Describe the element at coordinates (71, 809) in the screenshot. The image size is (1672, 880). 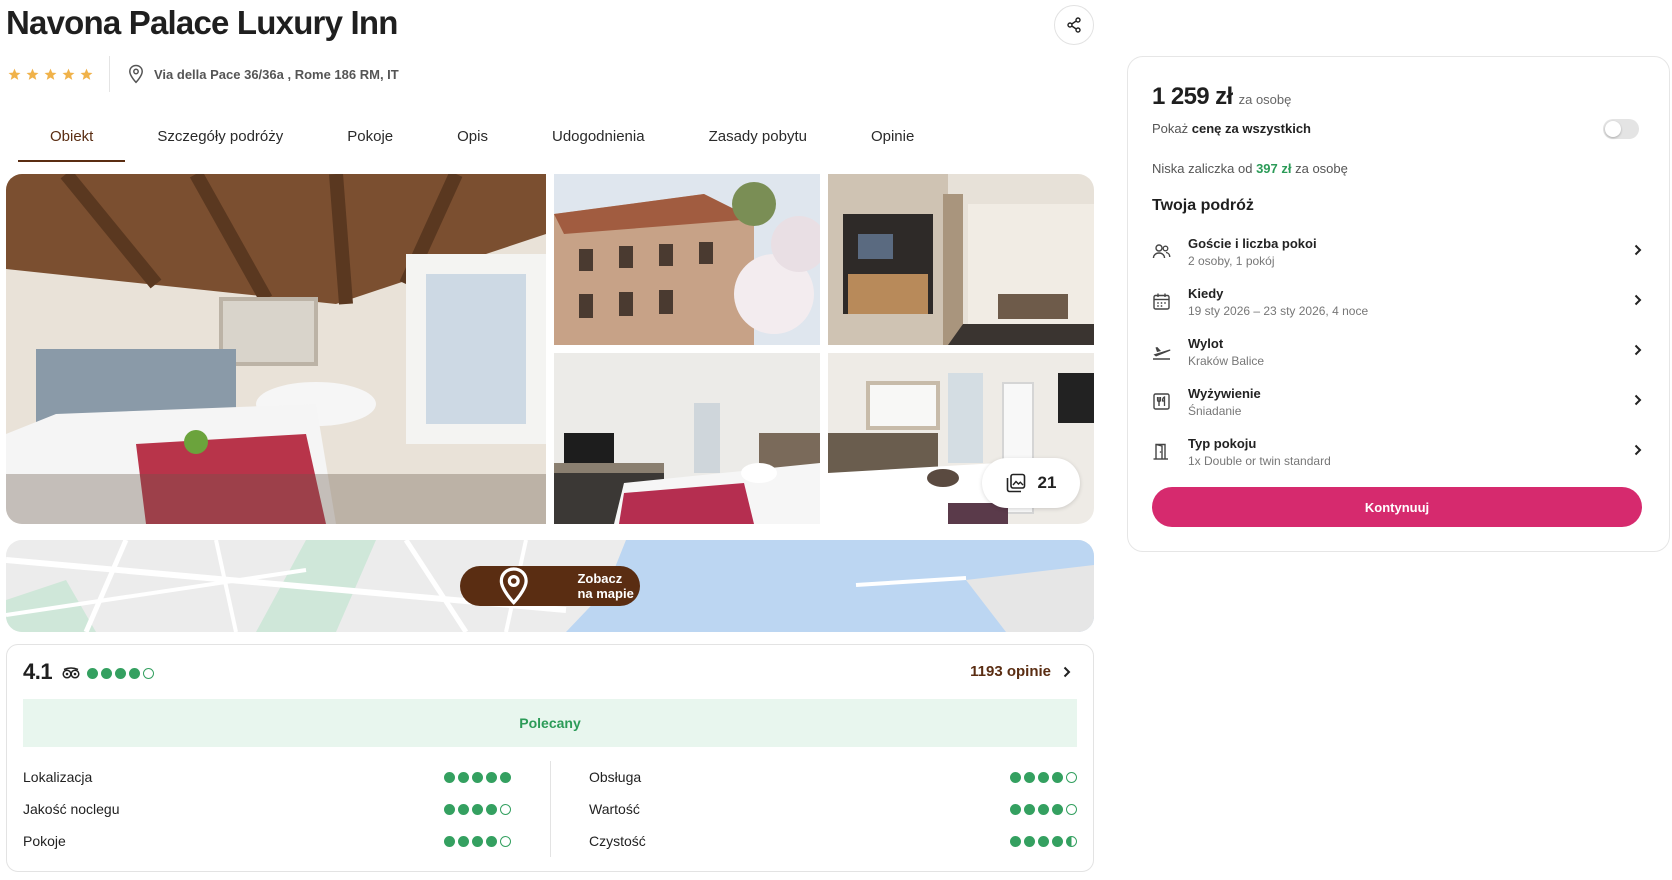
I see `review-category-label: Jakość noclegu` at that location.